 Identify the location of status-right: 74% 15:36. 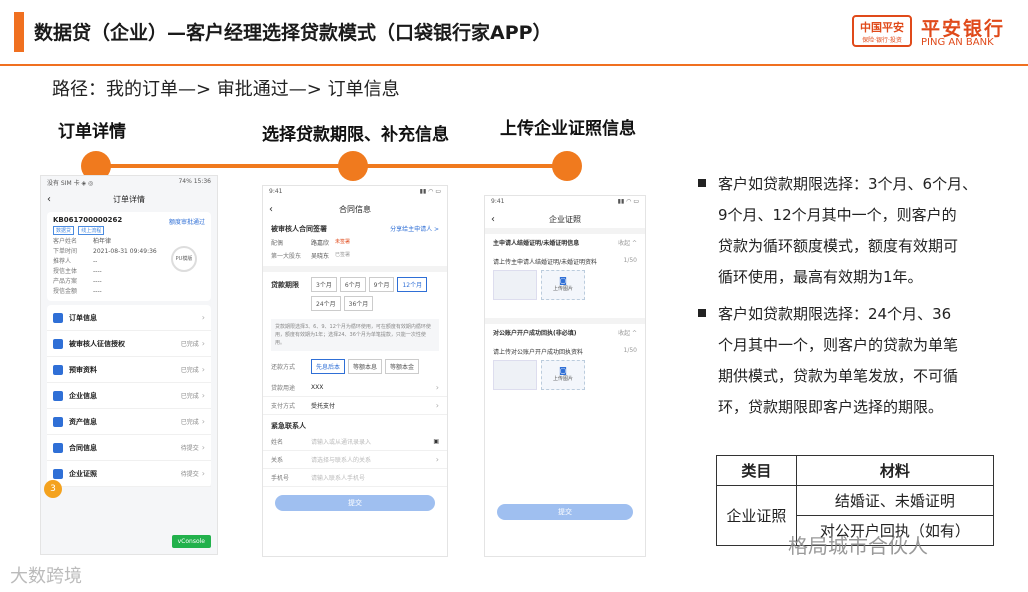
(194, 181).